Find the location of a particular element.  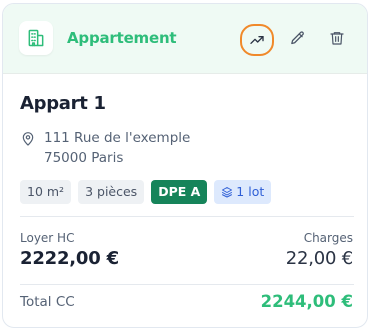

stats-button is located at coordinates (257, 40).